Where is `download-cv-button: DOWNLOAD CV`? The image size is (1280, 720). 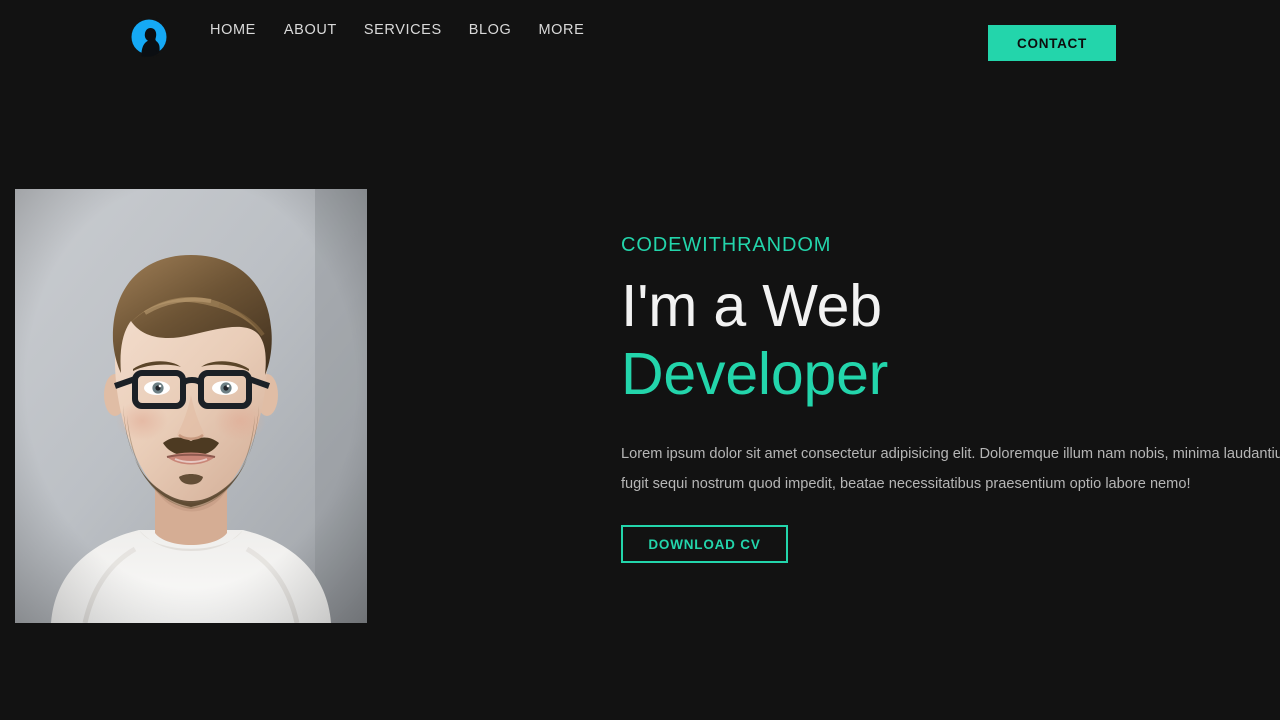 download-cv-button: DOWNLOAD CV is located at coordinates (704, 544).